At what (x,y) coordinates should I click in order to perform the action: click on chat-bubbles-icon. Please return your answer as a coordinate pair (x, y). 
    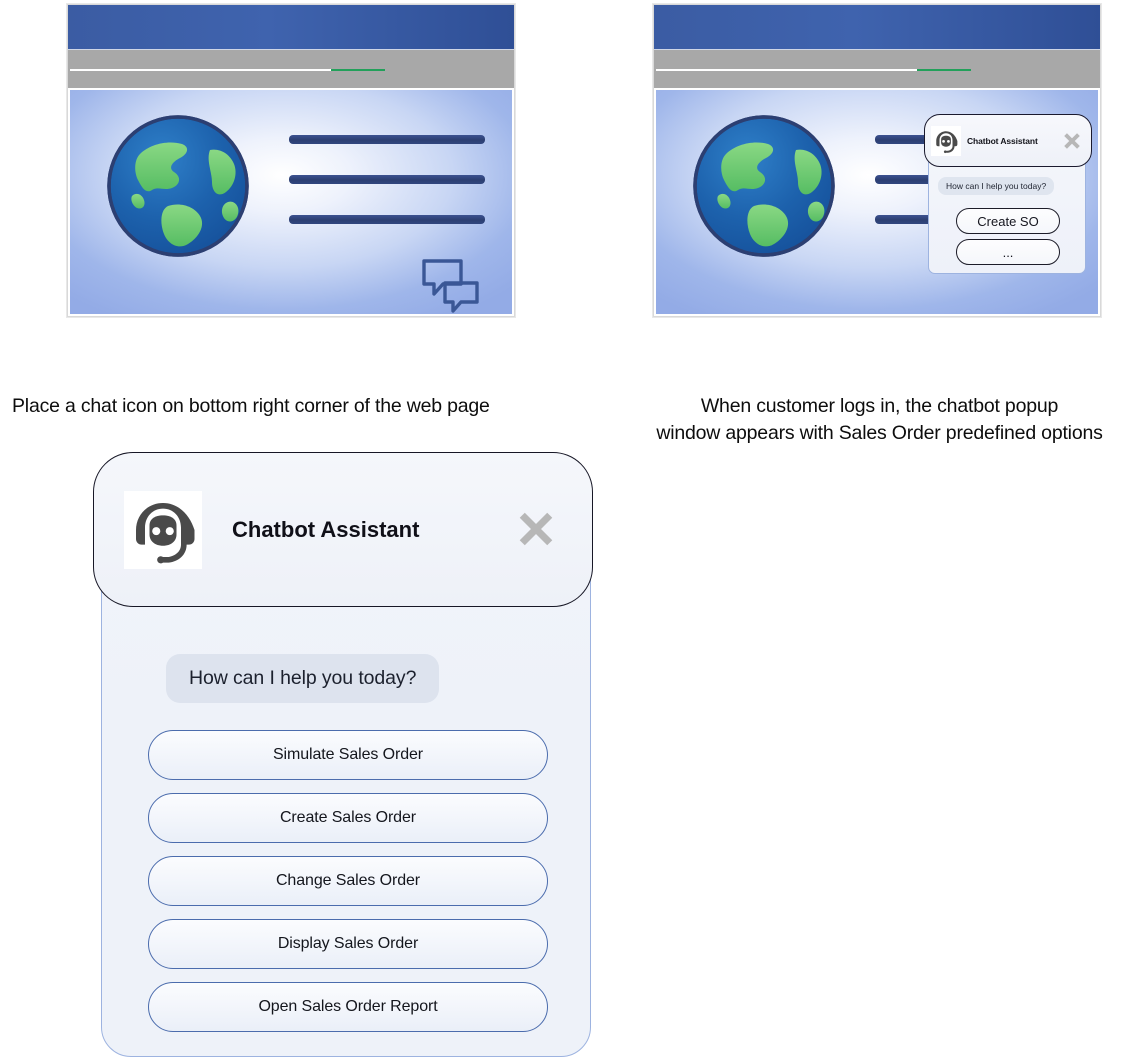
    Looking at the image, I should click on (451, 286).